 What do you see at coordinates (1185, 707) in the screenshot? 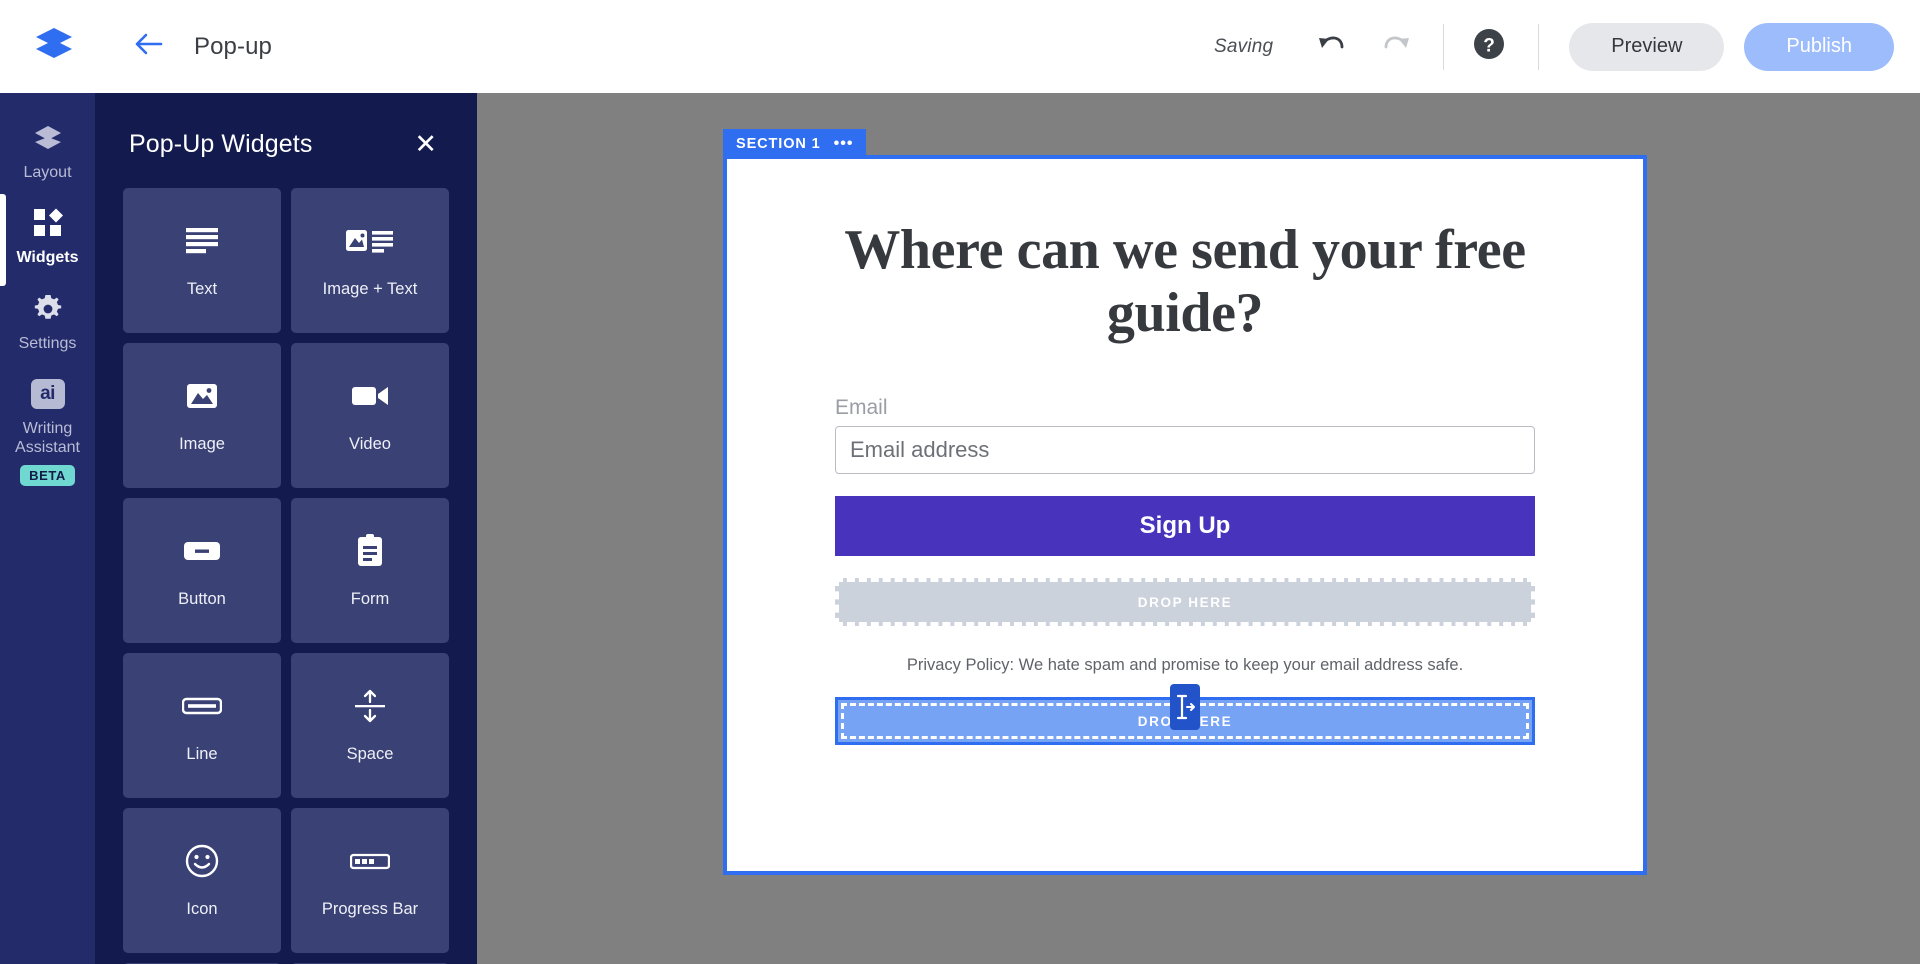
I see `drag-move-cursor-icon` at bounding box center [1185, 707].